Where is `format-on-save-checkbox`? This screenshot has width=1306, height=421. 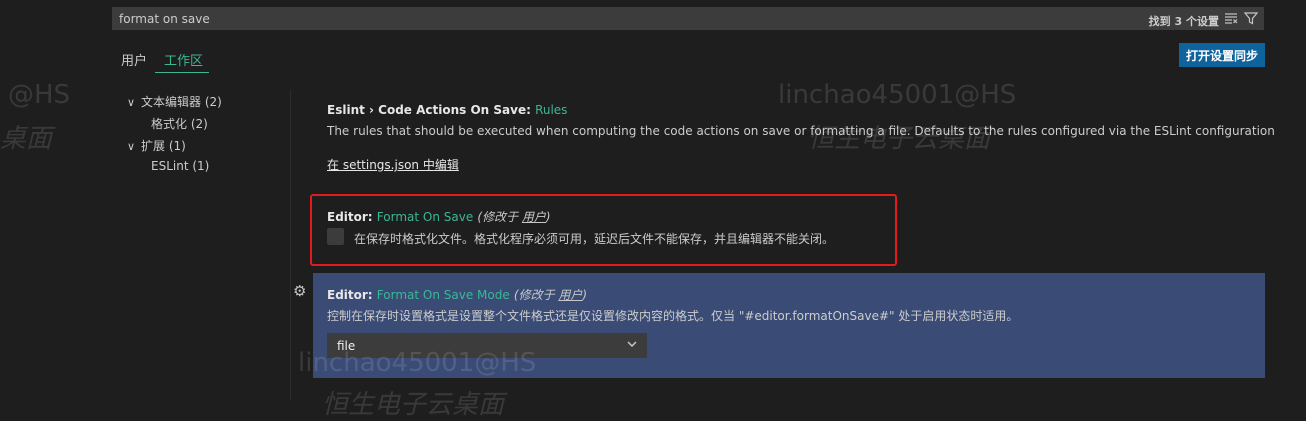
format-on-save-checkbox is located at coordinates (335, 236).